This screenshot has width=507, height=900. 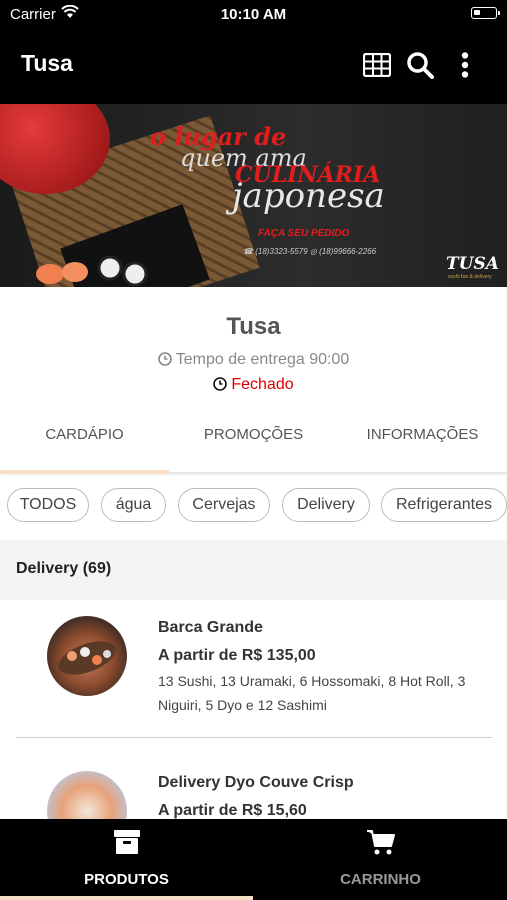 What do you see at coordinates (485, 13) in the screenshot?
I see `battery-icon` at bounding box center [485, 13].